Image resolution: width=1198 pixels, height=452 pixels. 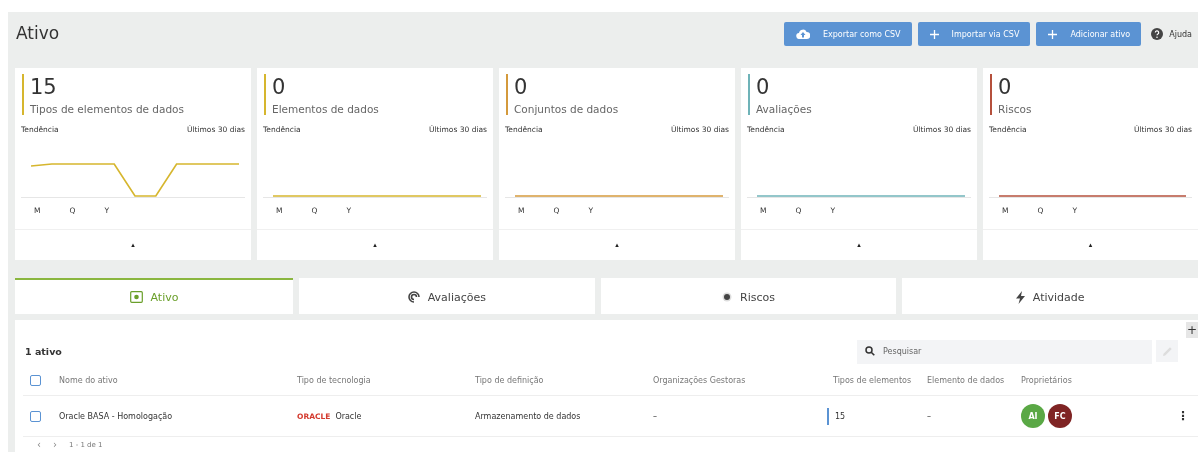 I want to click on metric-label: Riscos, so click(x=1015, y=109).